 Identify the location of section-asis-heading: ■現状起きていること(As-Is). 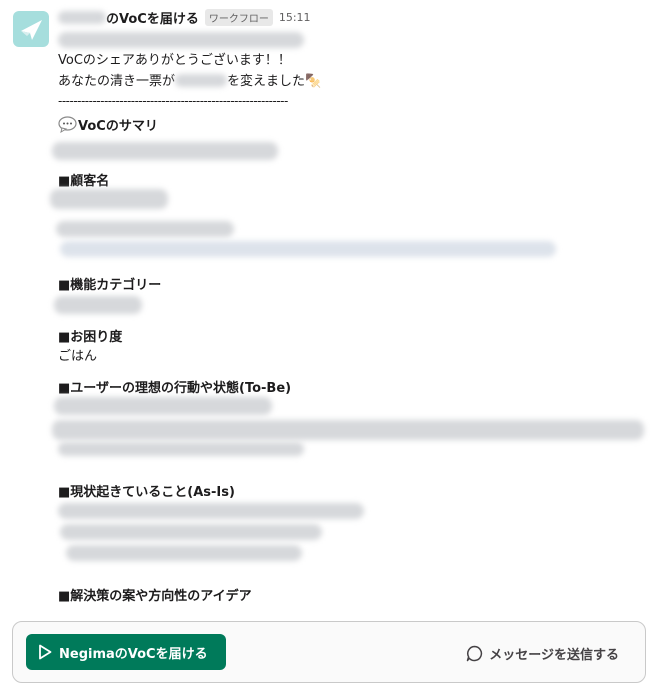
(146, 492).